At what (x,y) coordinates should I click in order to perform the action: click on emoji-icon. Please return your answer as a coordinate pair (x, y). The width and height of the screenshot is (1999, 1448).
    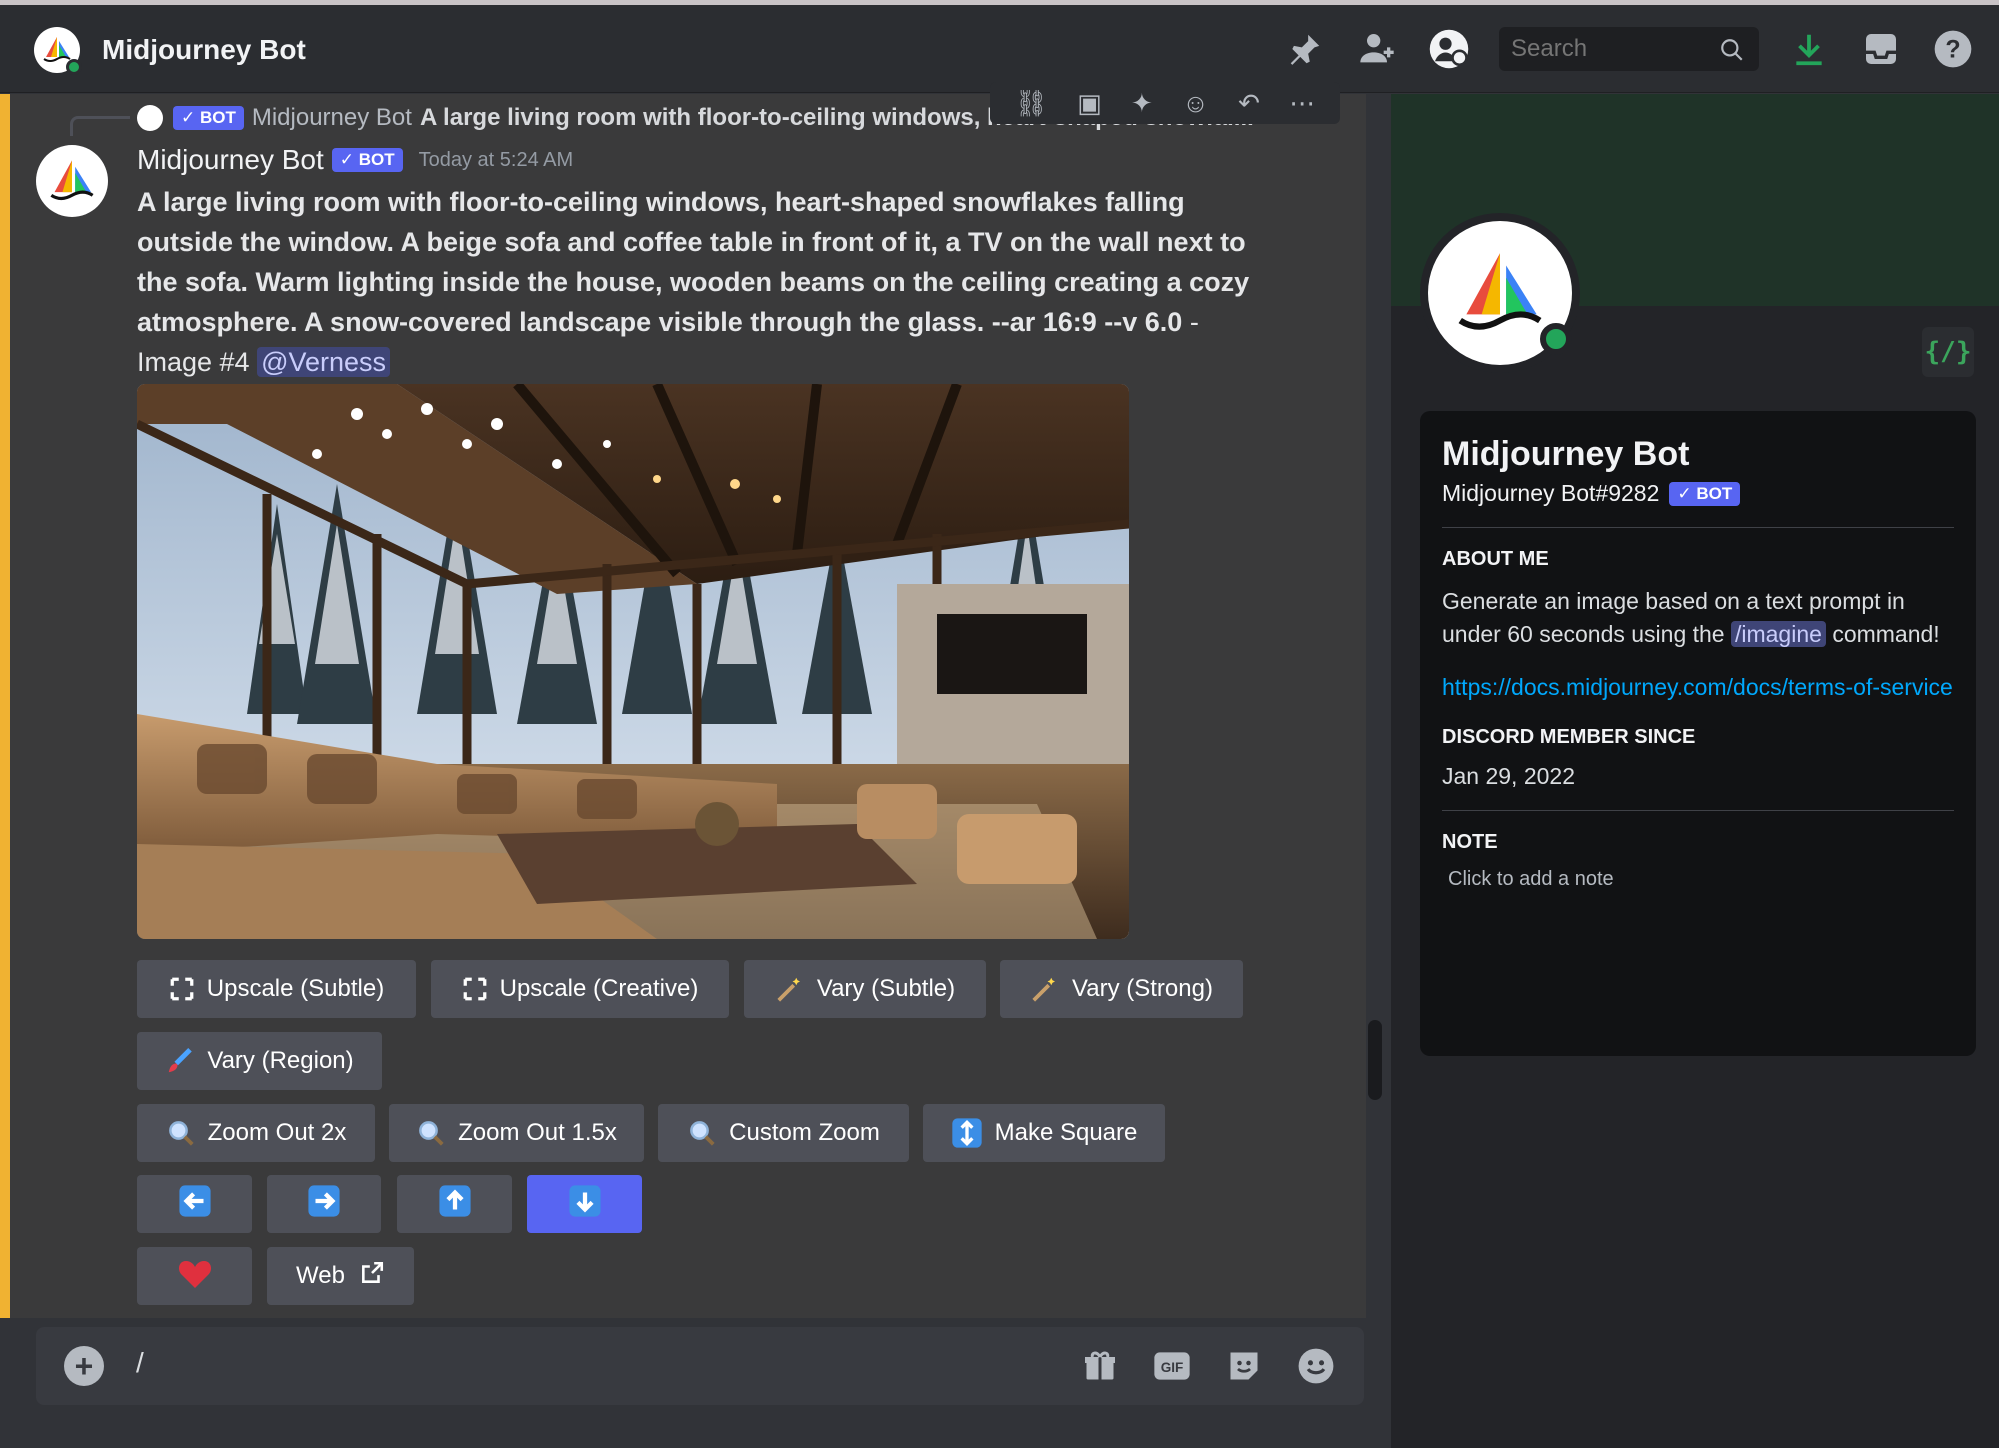
    Looking at the image, I should click on (1316, 1366).